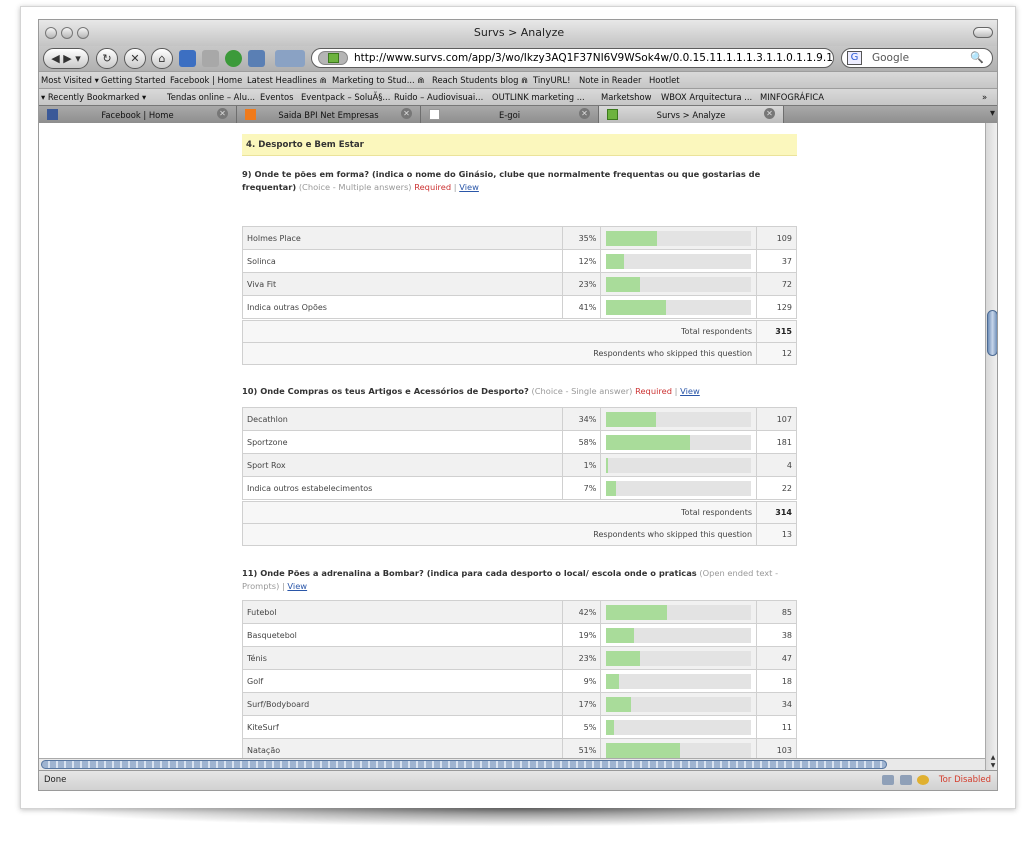 This screenshot has height=857, width=1036. What do you see at coordinates (402, 612) in the screenshot?
I see `answer-label: Futebol` at bounding box center [402, 612].